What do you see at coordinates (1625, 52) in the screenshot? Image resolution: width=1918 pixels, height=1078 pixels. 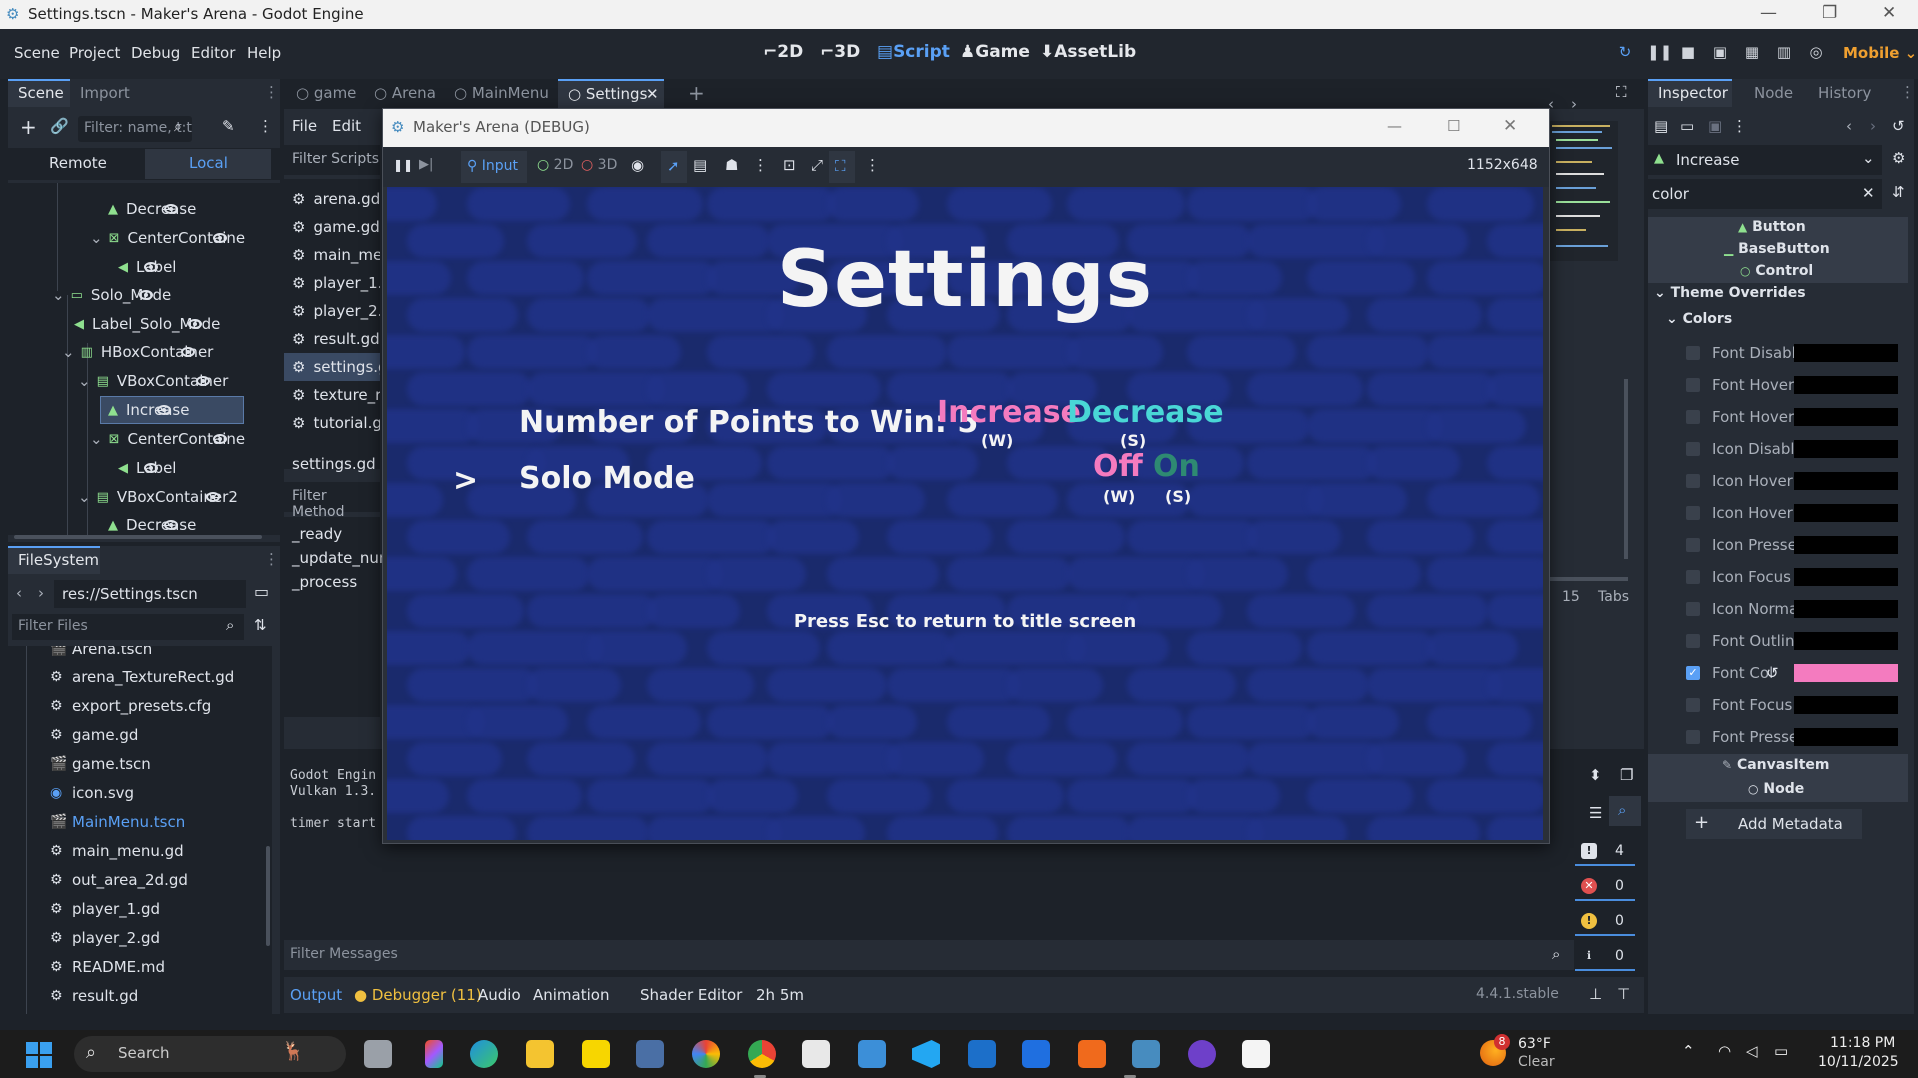 I see `reload-icon: ↻` at bounding box center [1625, 52].